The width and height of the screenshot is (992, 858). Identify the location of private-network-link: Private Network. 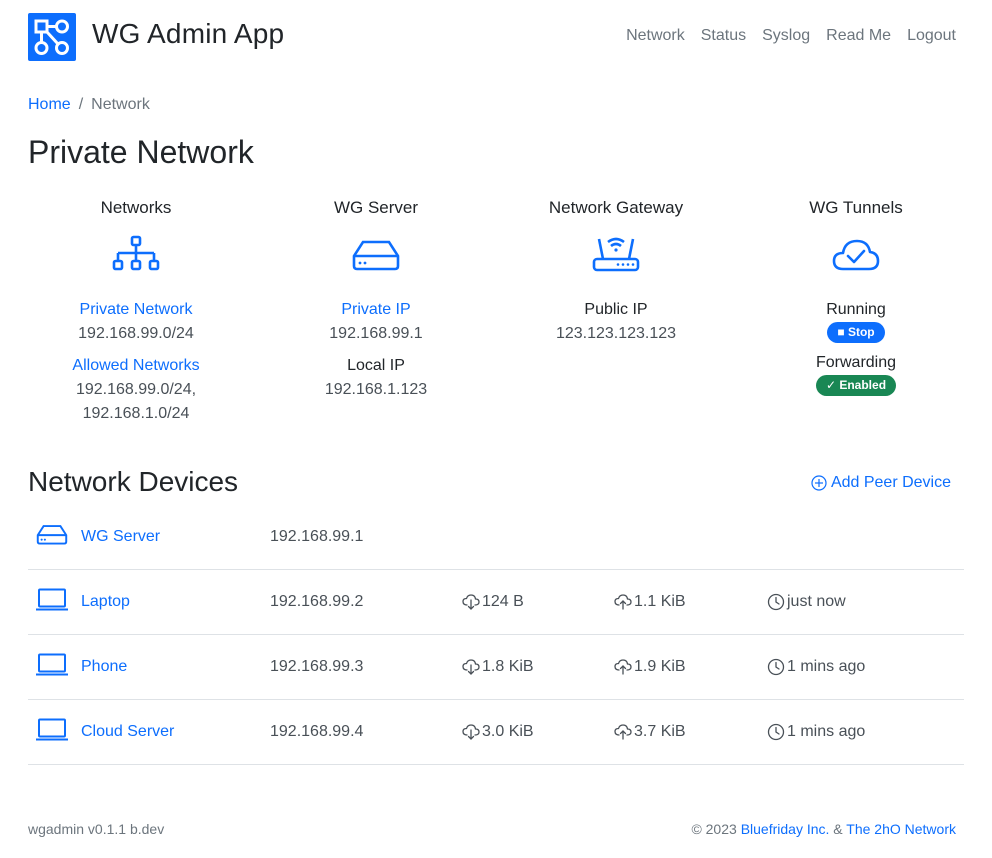
(136, 310).